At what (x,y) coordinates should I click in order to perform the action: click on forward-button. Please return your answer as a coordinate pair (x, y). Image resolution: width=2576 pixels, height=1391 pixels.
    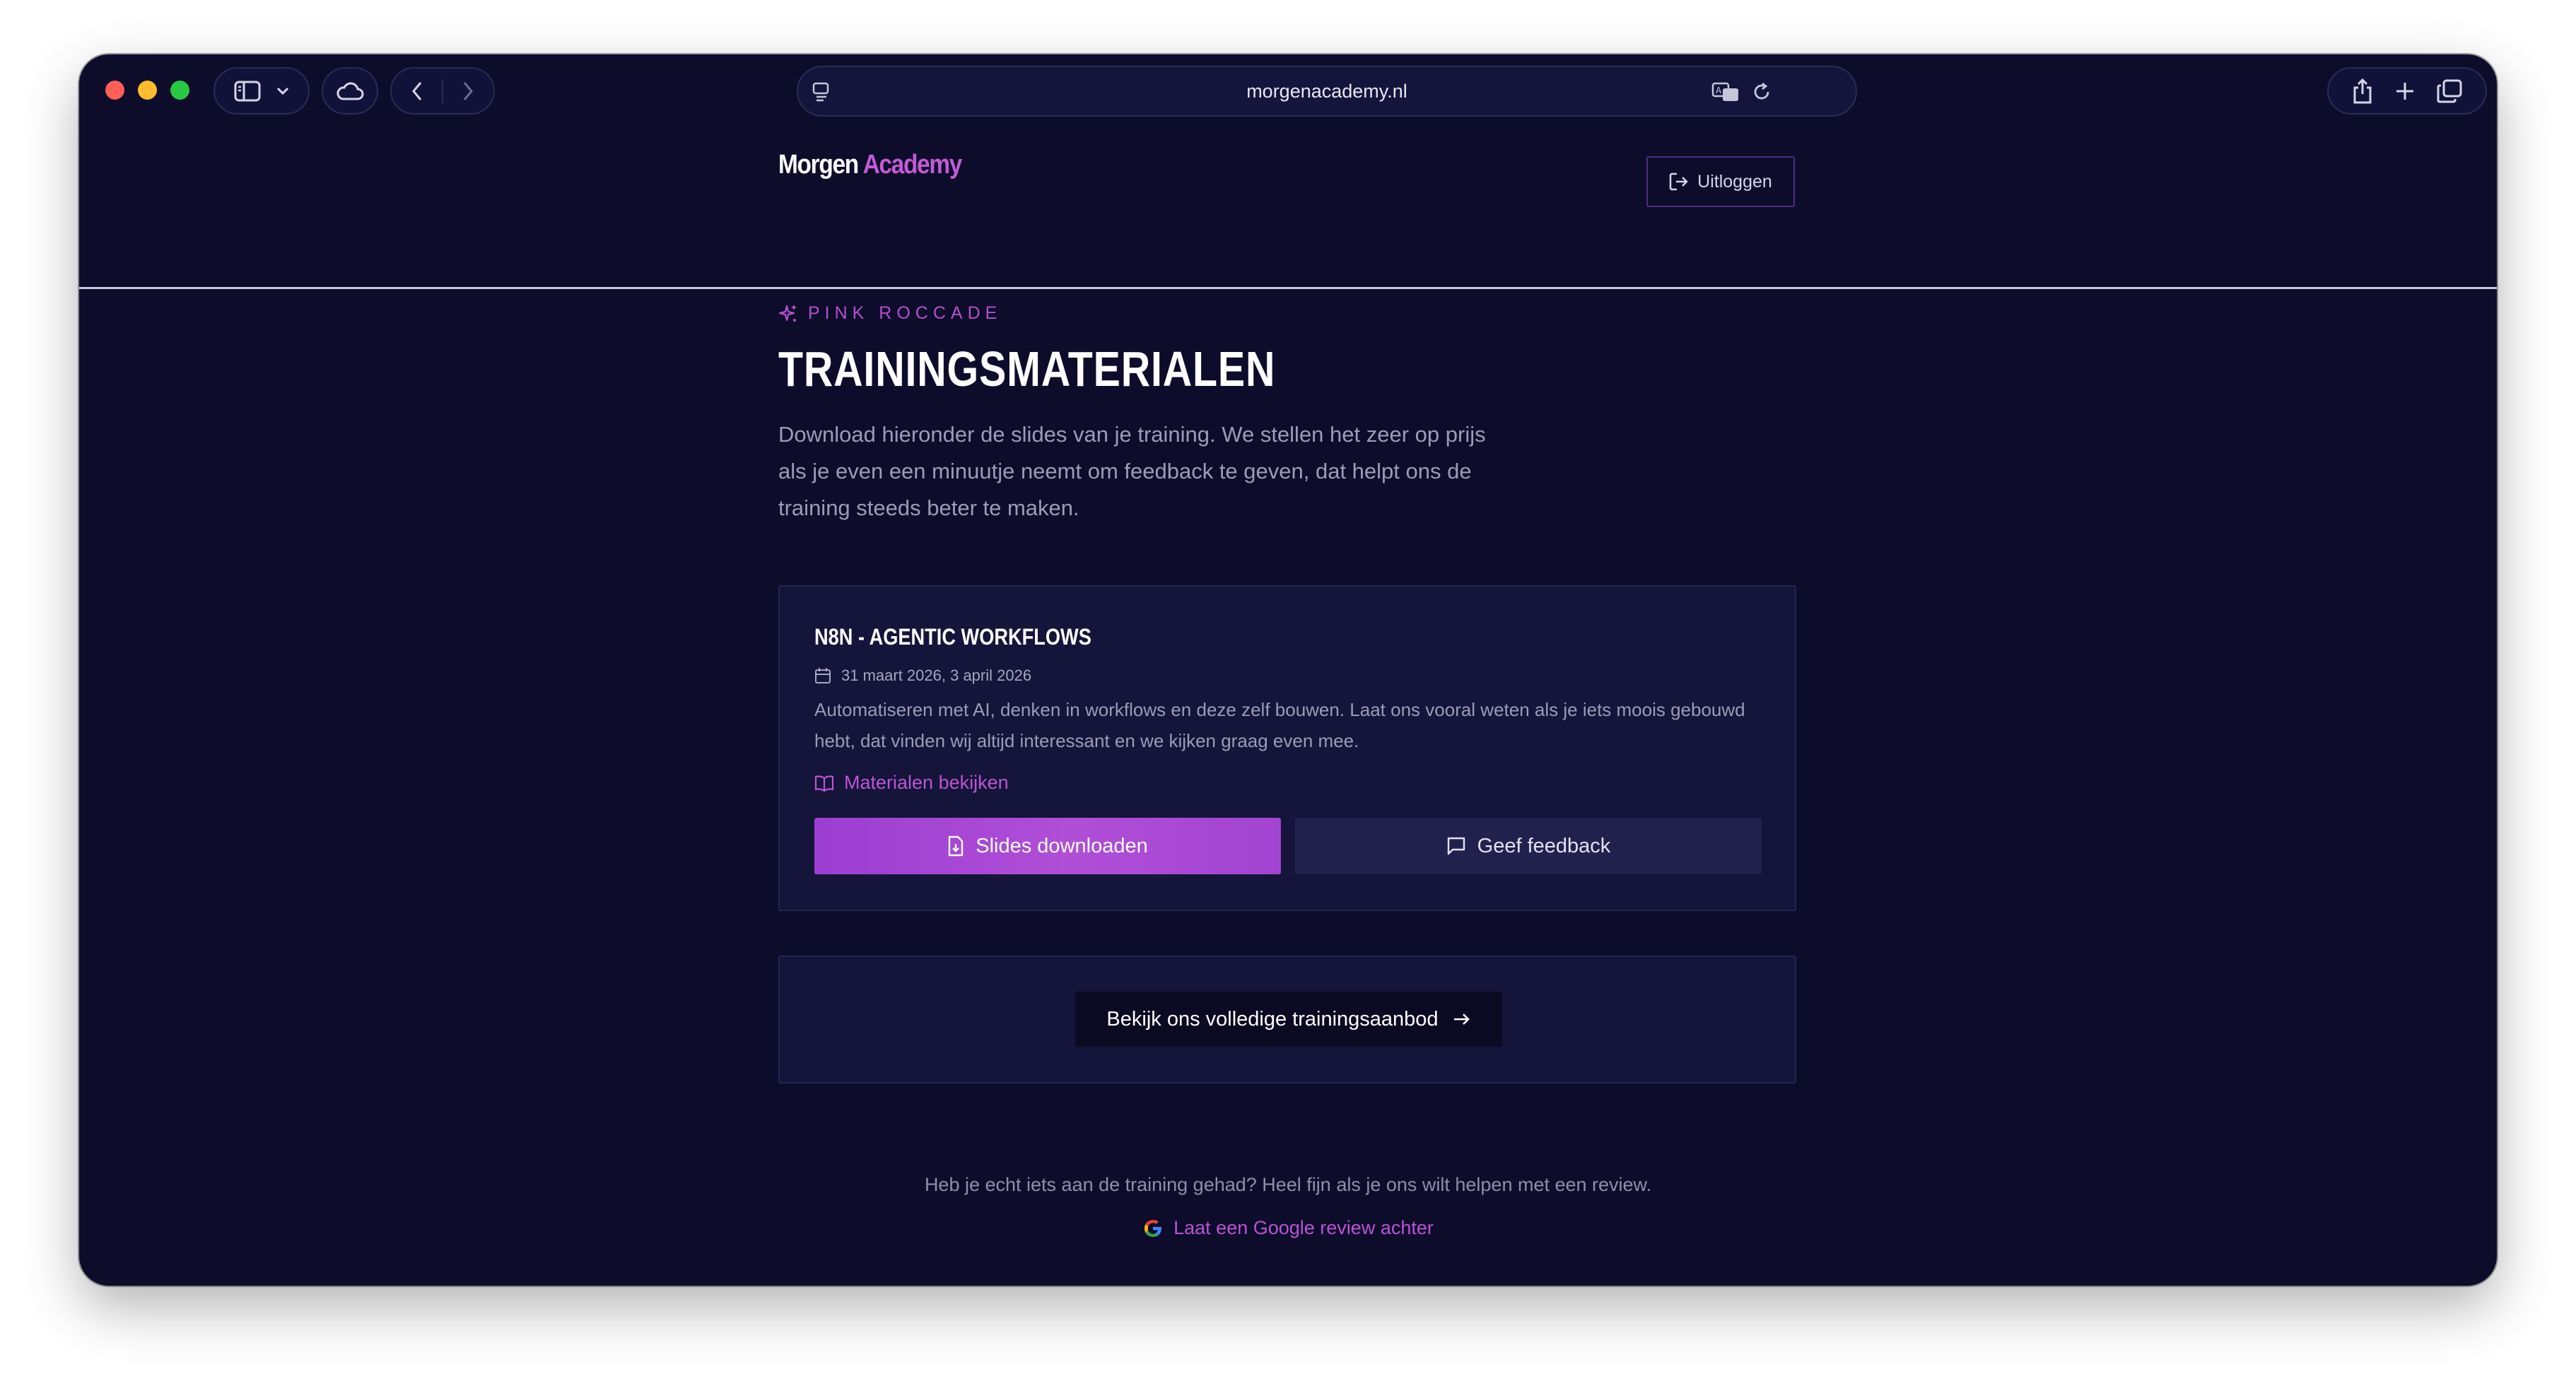
    Looking at the image, I should click on (468, 91).